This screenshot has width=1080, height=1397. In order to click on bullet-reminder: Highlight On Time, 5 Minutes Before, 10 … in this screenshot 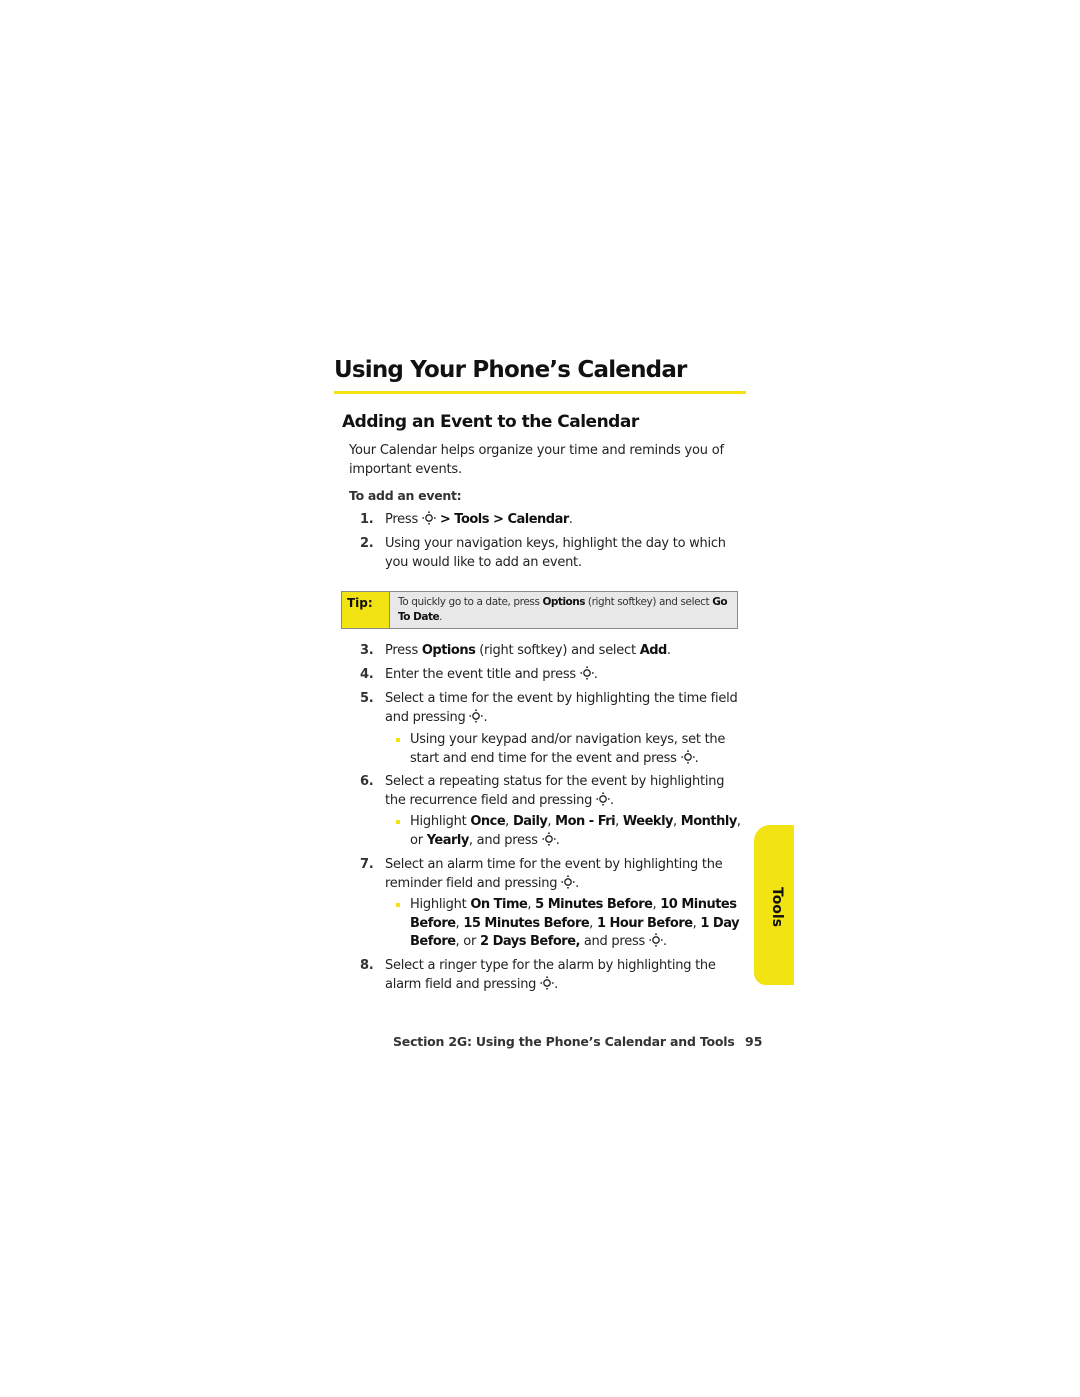, I will do `click(571, 924)`.